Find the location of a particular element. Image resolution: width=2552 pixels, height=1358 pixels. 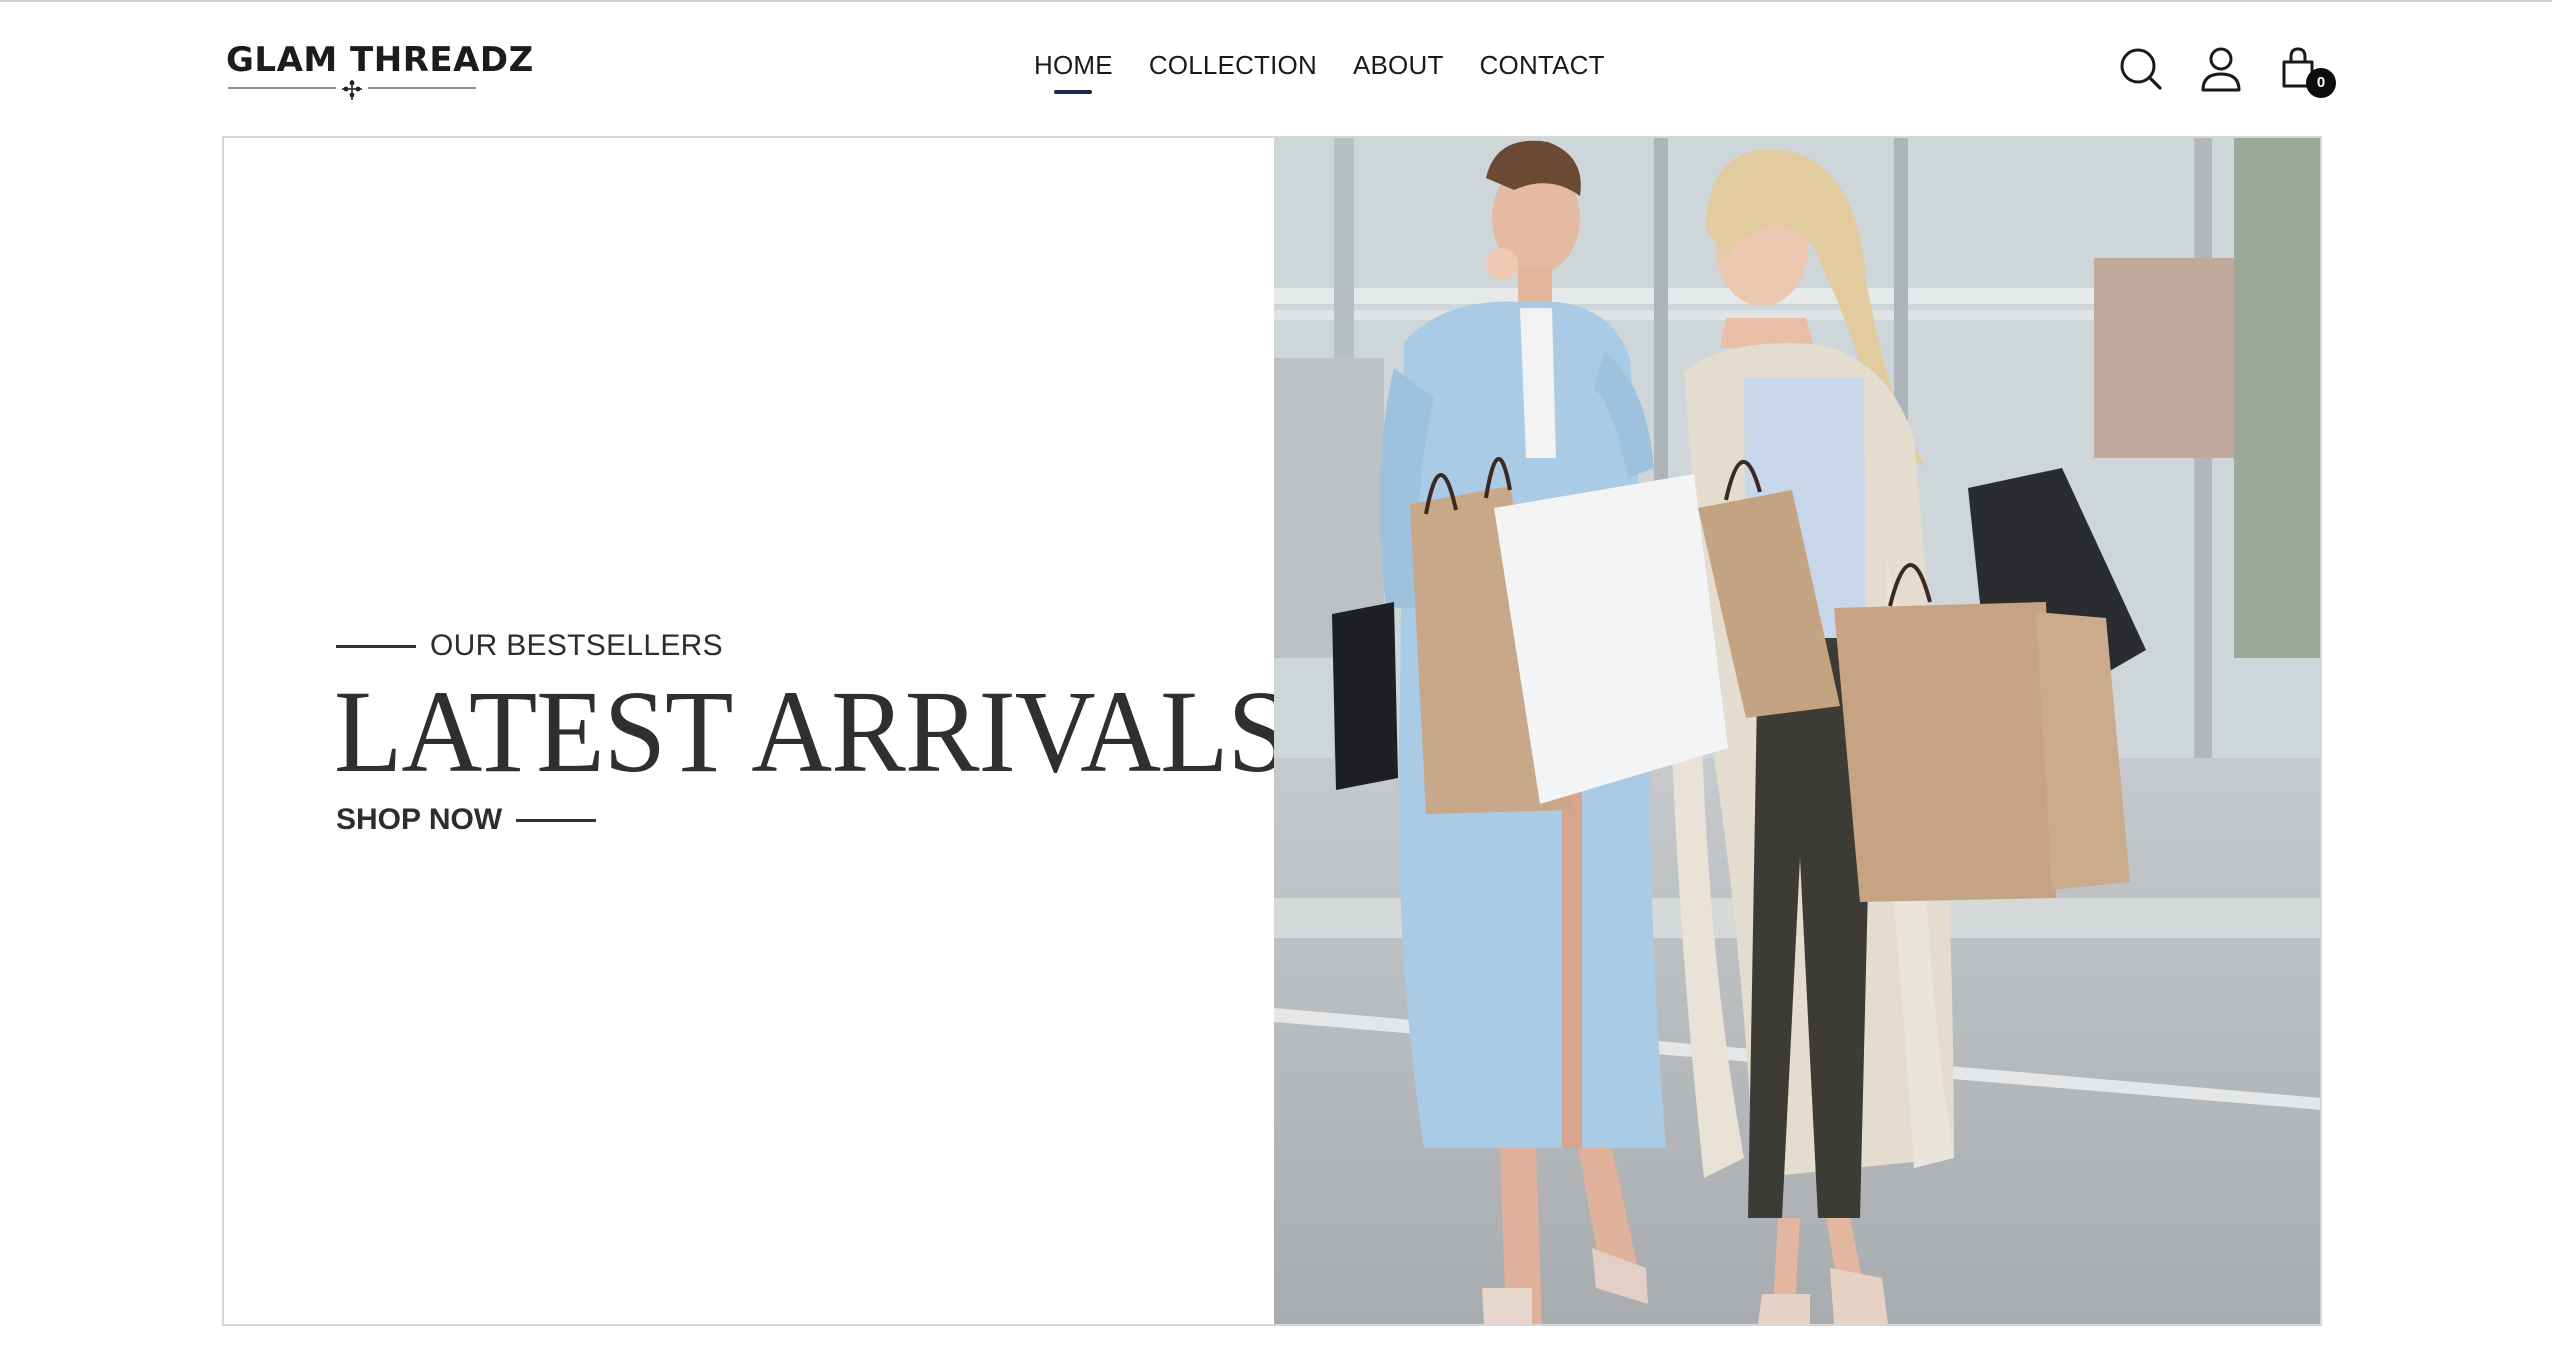

search-icon is located at coordinates (2141, 69).